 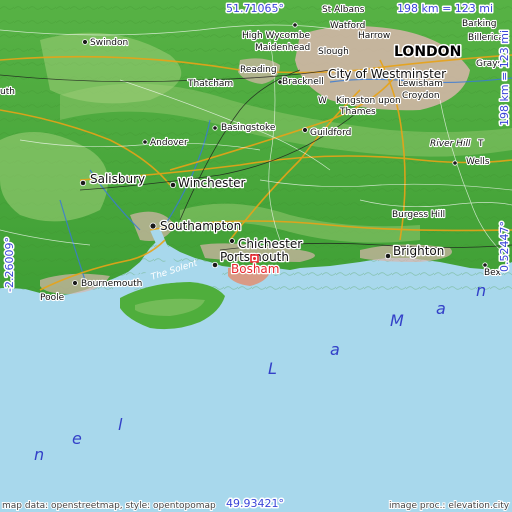 What do you see at coordinates (450, 144) in the screenshot?
I see `label-river-hill: River Hill` at bounding box center [450, 144].